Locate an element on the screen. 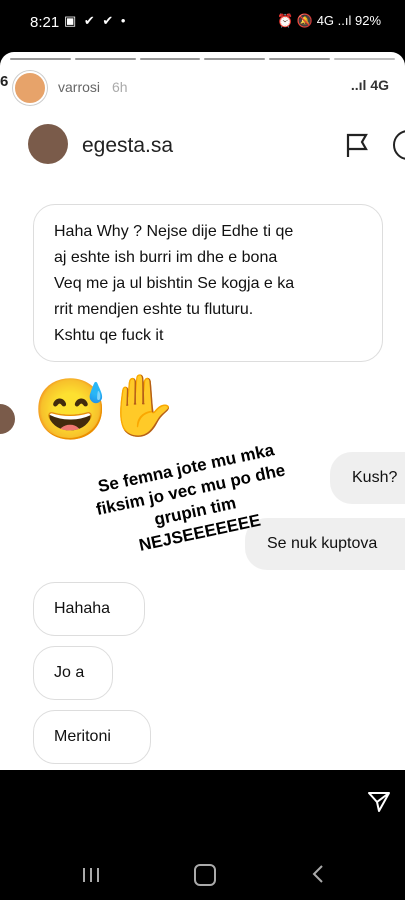 The image size is (405, 900). sweat-smile-emoji: 😅 is located at coordinates (70, 409).